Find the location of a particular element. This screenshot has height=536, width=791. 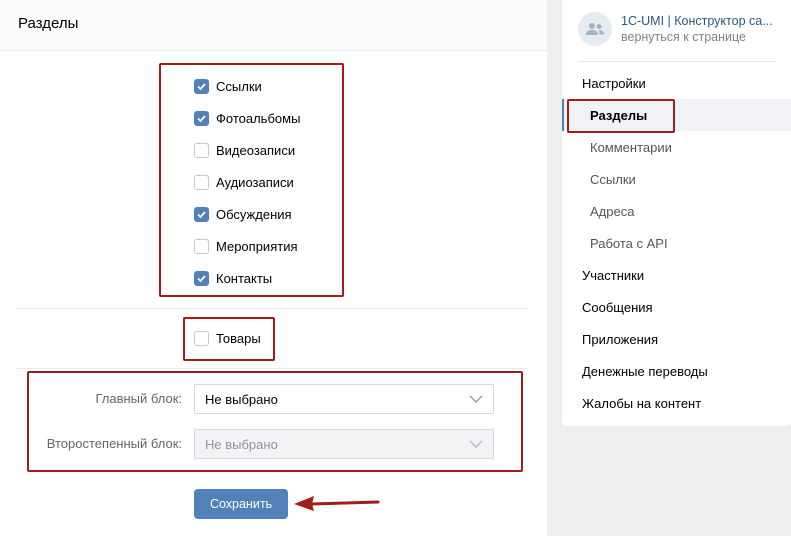

section-checkbox-label: Аудиозаписи is located at coordinates (255, 182).